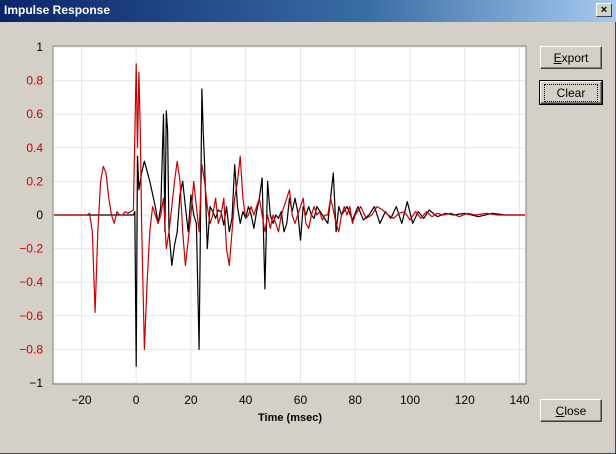 The width and height of the screenshot is (616, 454). I want to click on y-tick-label: 0.4, so click(34, 148).